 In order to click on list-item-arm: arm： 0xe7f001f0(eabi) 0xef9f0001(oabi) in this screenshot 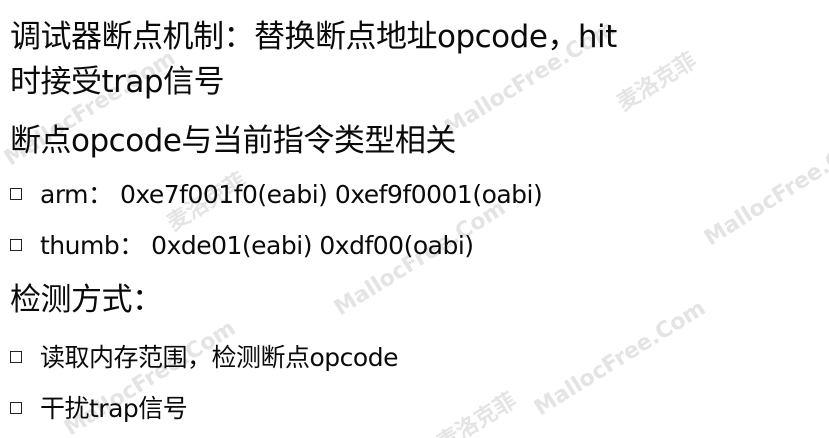, I will do `click(276, 195)`.